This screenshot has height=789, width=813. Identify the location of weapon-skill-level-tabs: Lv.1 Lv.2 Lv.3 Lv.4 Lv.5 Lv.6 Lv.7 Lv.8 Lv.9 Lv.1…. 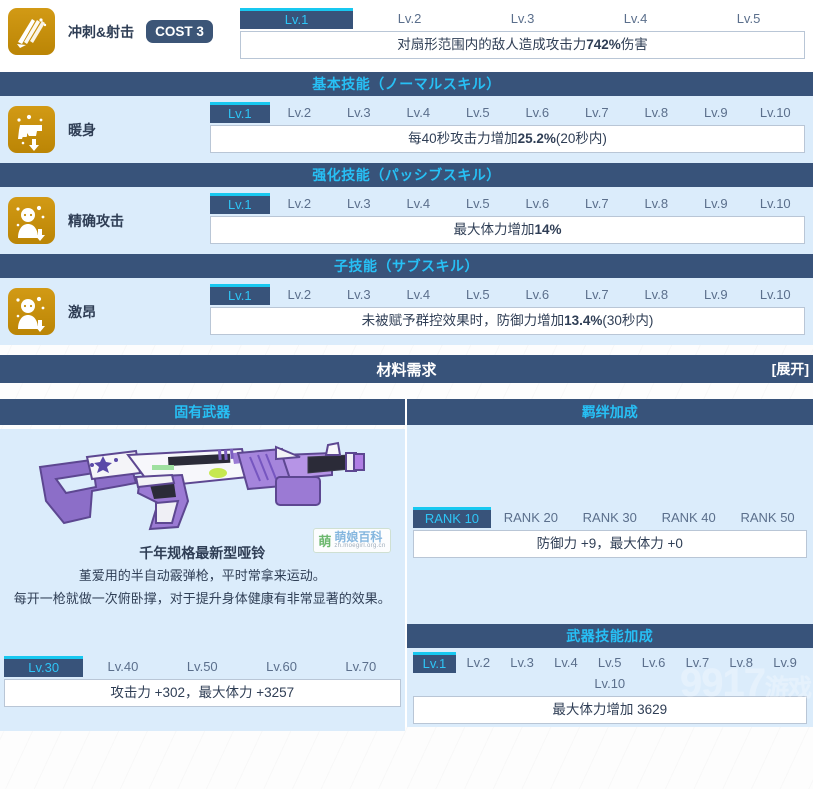
(610, 673).